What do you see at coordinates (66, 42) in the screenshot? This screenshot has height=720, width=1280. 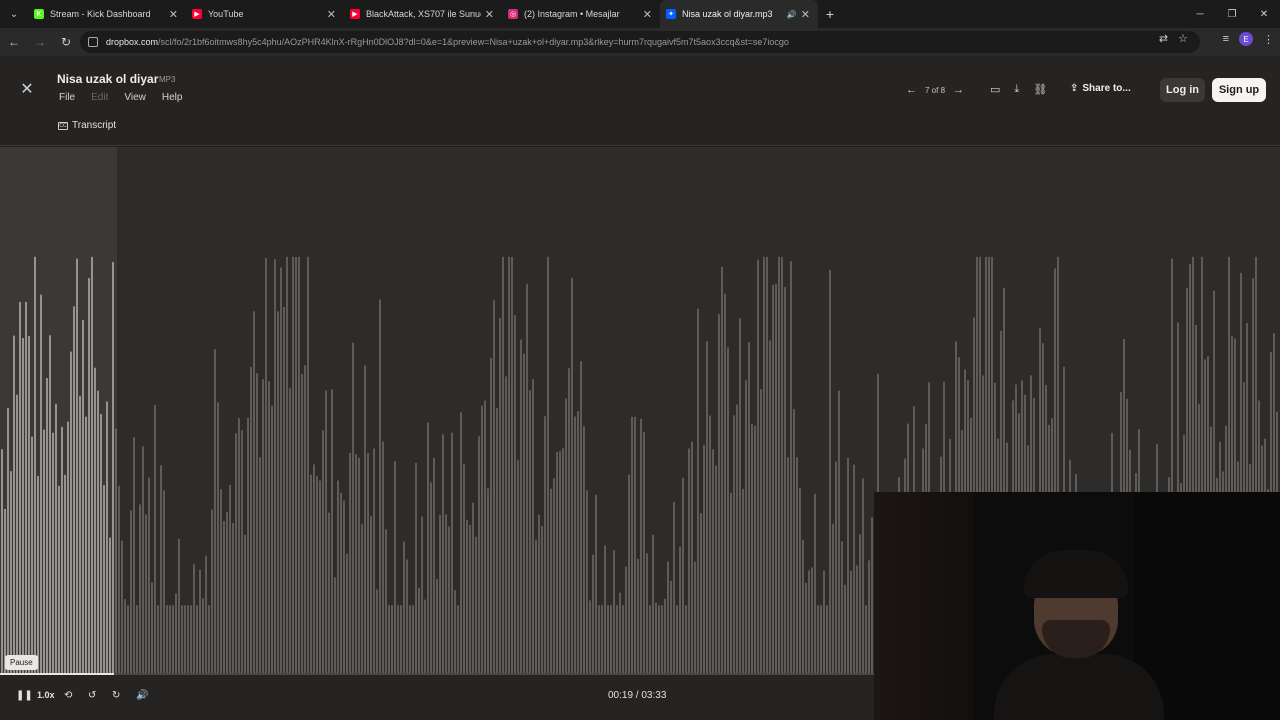 I see `reload-icon: ↻` at bounding box center [66, 42].